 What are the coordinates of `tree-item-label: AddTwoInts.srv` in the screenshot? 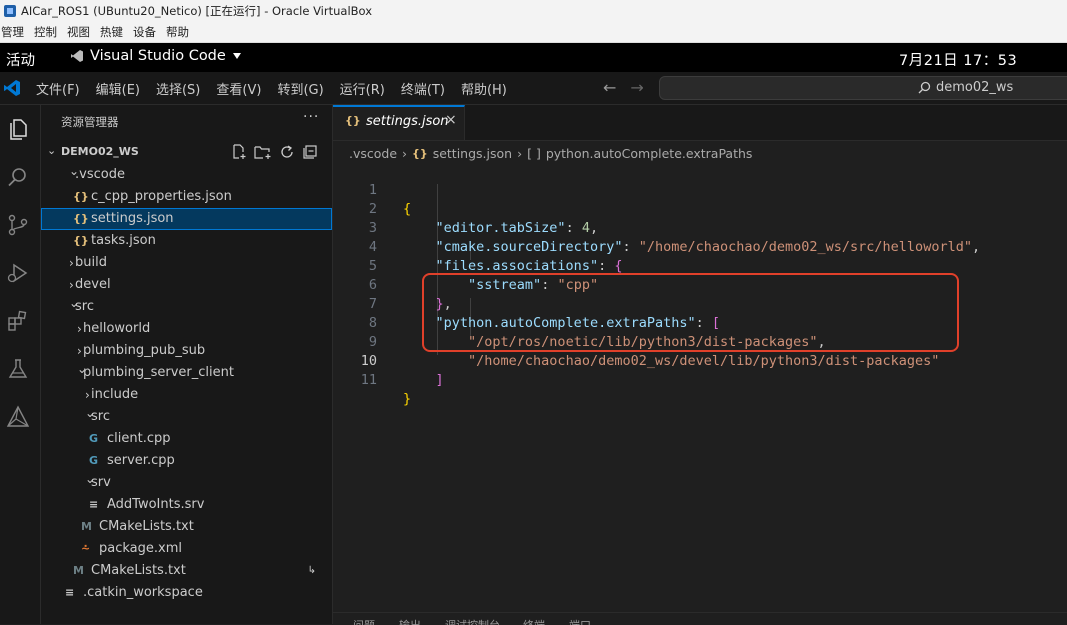 It's located at (156, 504).